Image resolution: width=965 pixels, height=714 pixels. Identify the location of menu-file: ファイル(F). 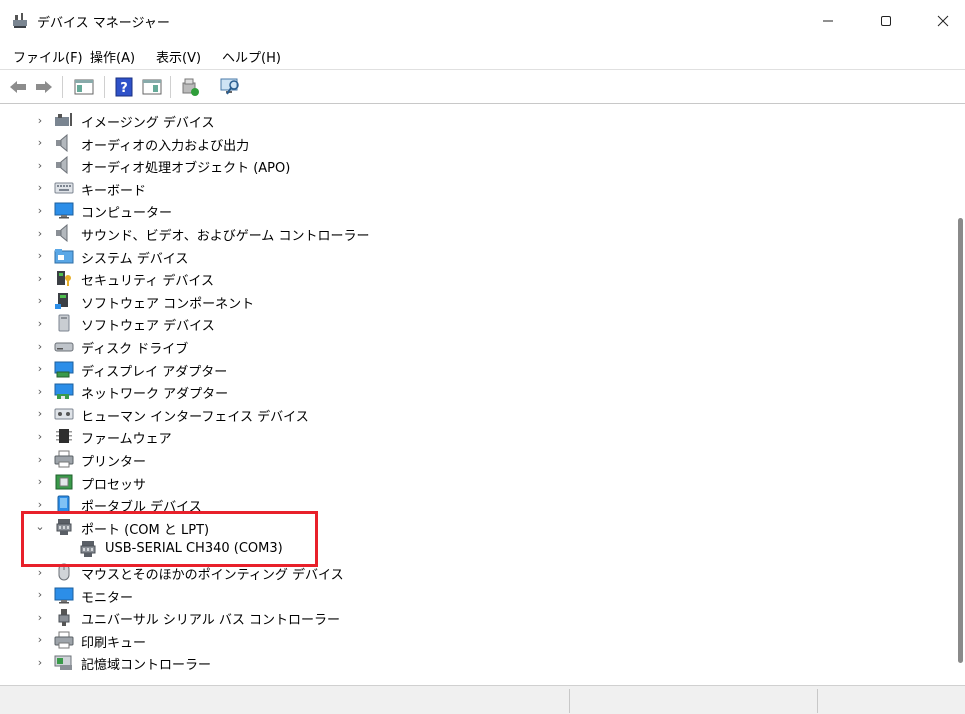
(48, 56).